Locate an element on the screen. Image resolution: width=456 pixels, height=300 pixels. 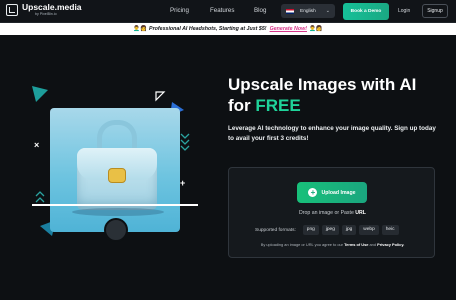
close-icon: × is located at coordinates (37, 145).